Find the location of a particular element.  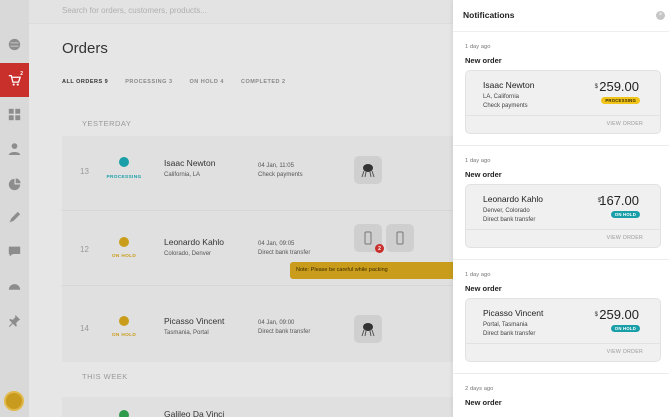

user-icon is located at coordinates (14, 148).